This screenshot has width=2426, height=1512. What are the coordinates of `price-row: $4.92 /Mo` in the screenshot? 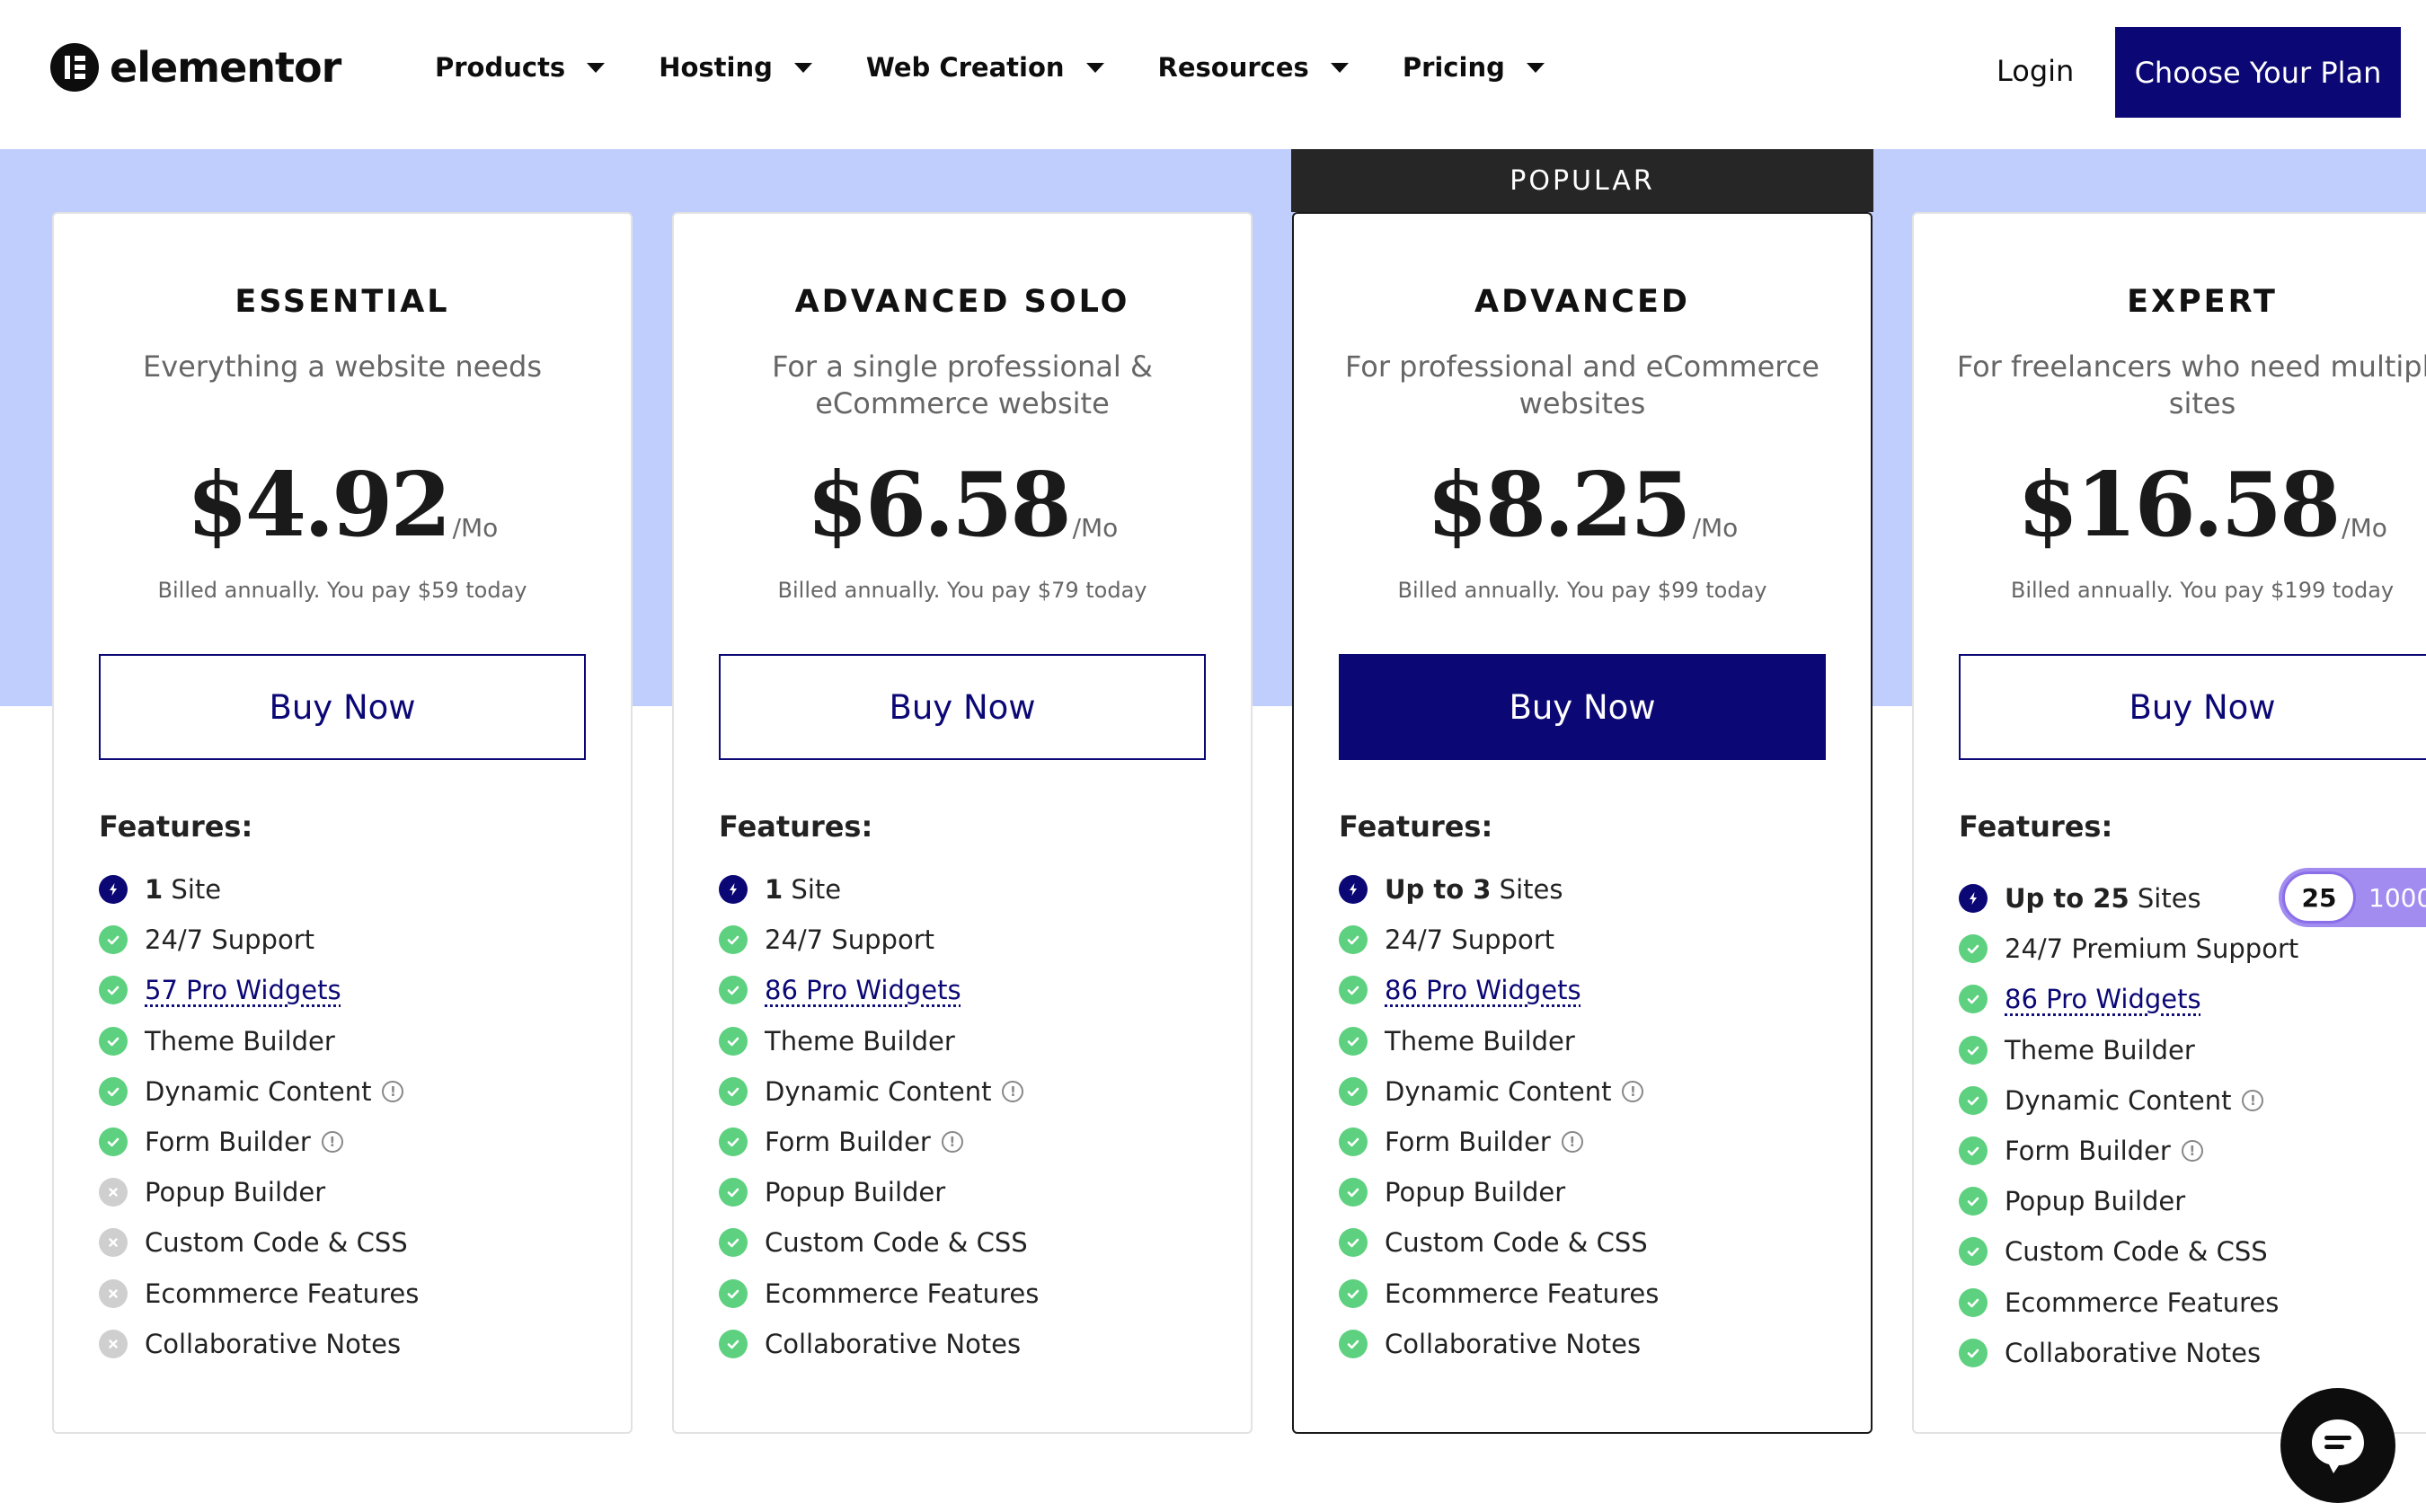 It's located at (342, 506).